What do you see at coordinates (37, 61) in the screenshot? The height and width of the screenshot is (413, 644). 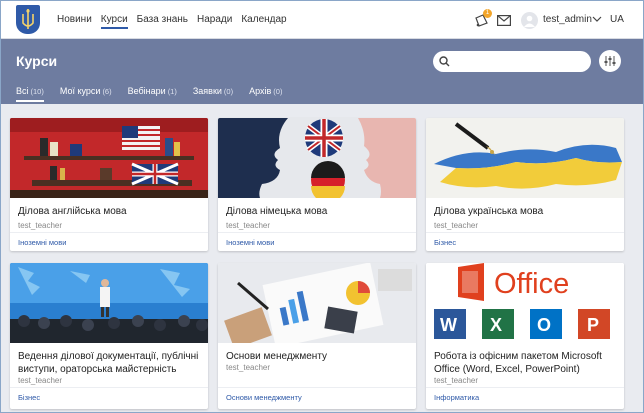 I see `page-title: Курси` at bounding box center [37, 61].